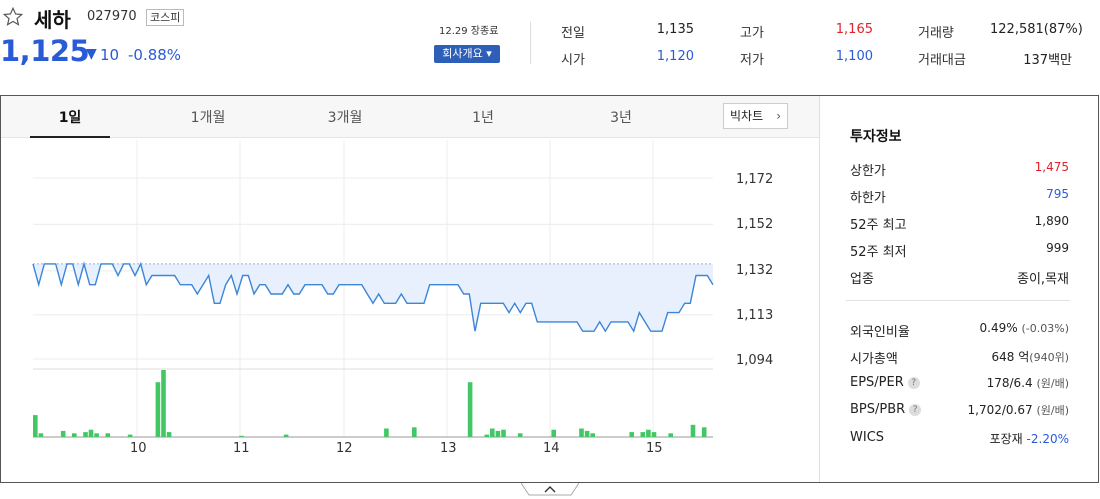 Image resolution: width=1100 pixels, height=499 pixels. What do you see at coordinates (551, 448) in the screenshot?
I see `x-tick-label: 14` at bounding box center [551, 448].